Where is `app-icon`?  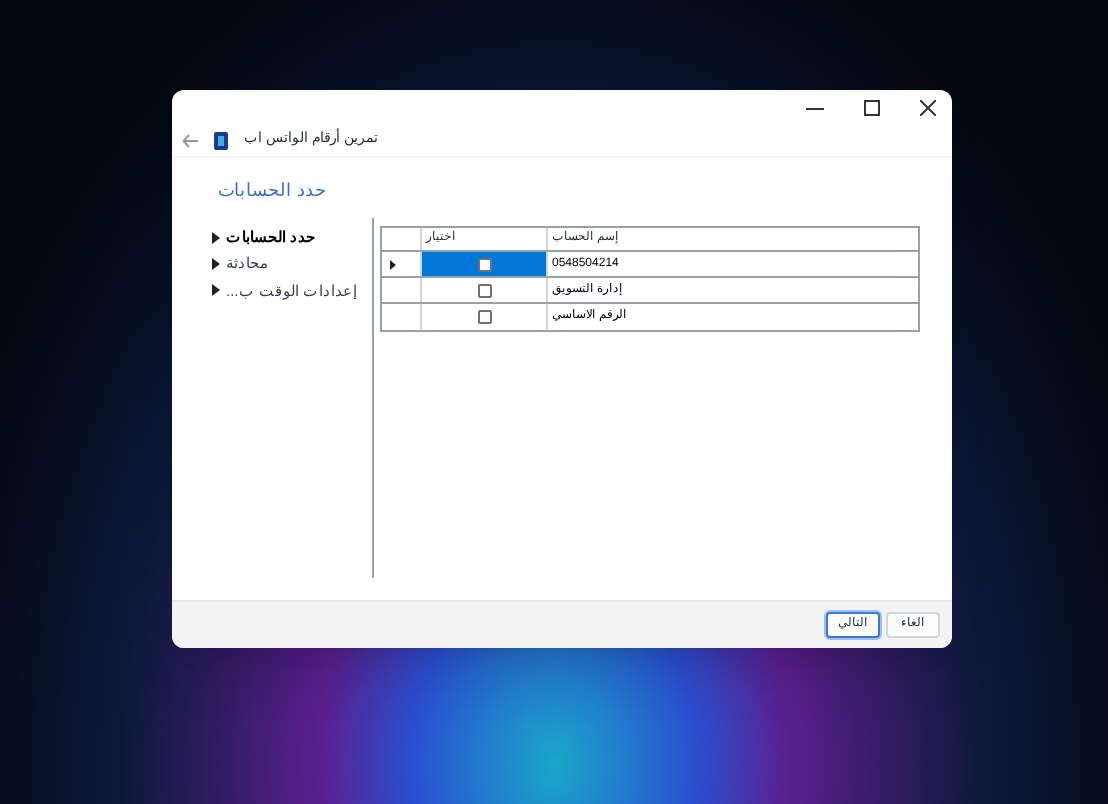 app-icon is located at coordinates (221, 141).